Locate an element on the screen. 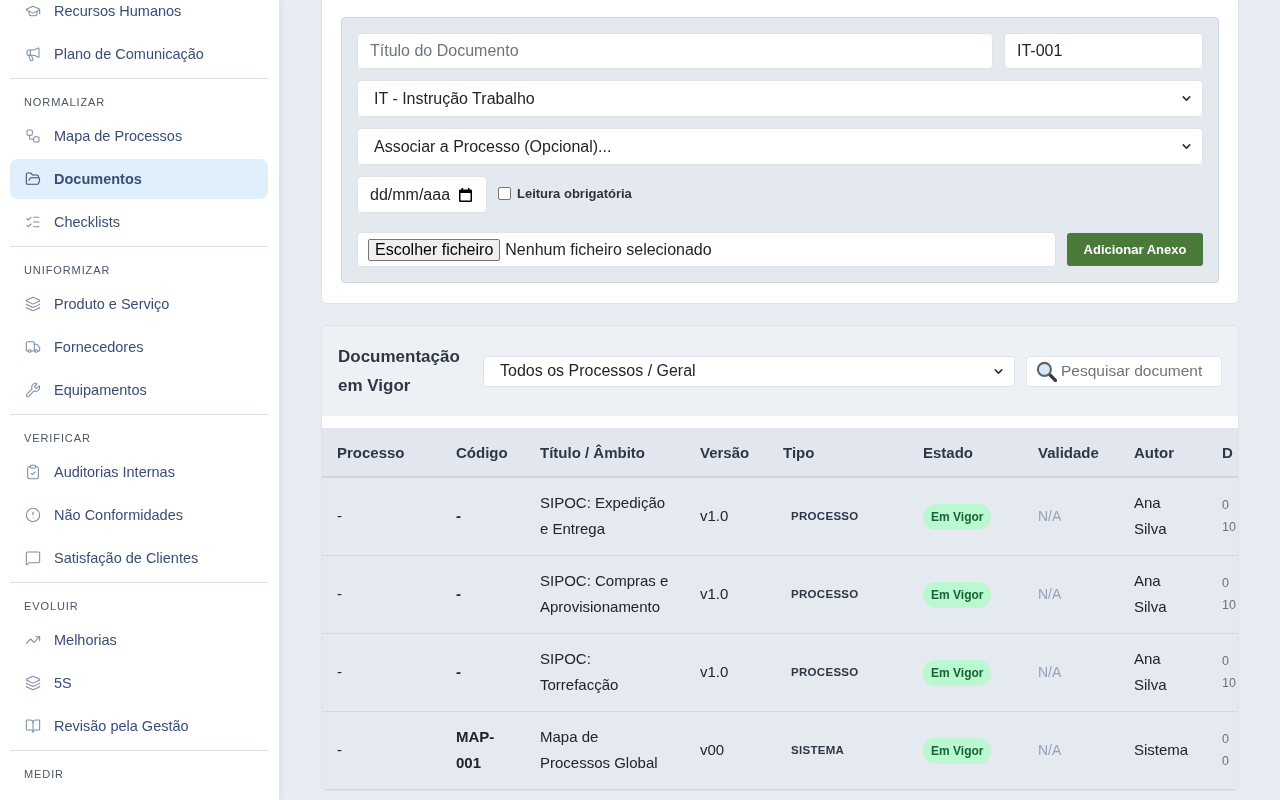 Image resolution: width=1280 pixels, height=800 pixels. file-input-field: Escolher ficheiro Nenhum ficheiro selecionado is located at coordinates (706, 249).